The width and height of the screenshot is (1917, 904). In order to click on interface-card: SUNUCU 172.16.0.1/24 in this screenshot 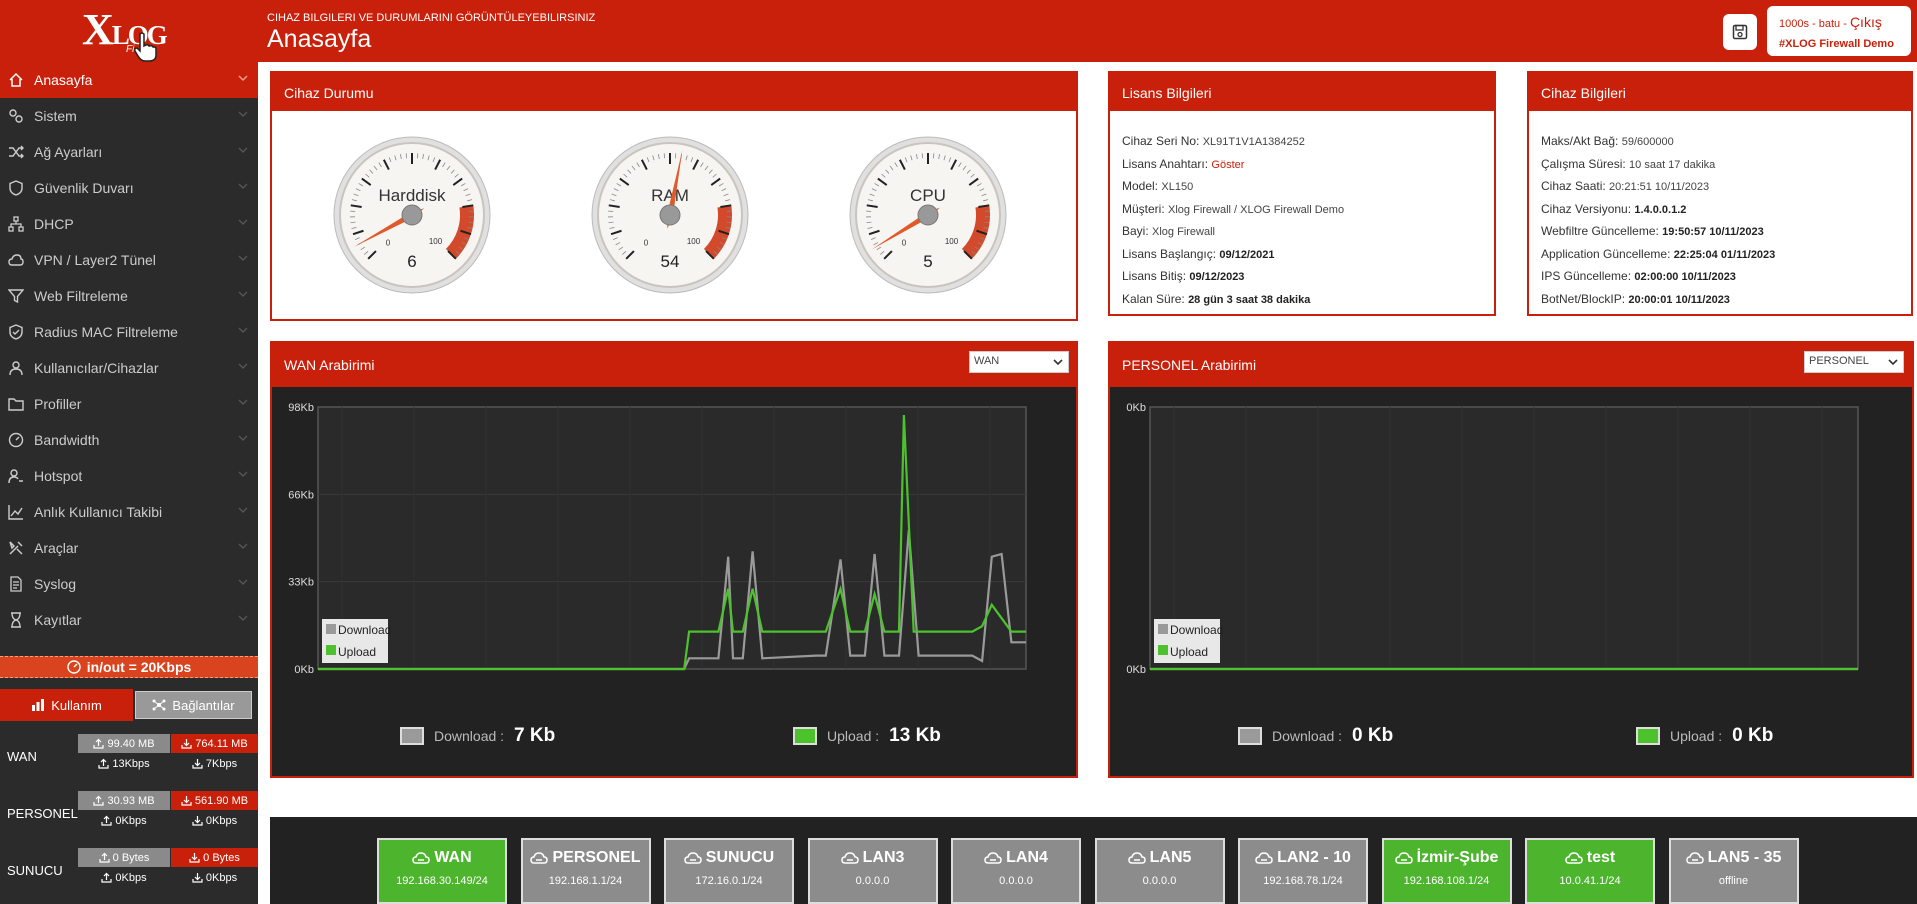, I will do `click(729, 871)`.